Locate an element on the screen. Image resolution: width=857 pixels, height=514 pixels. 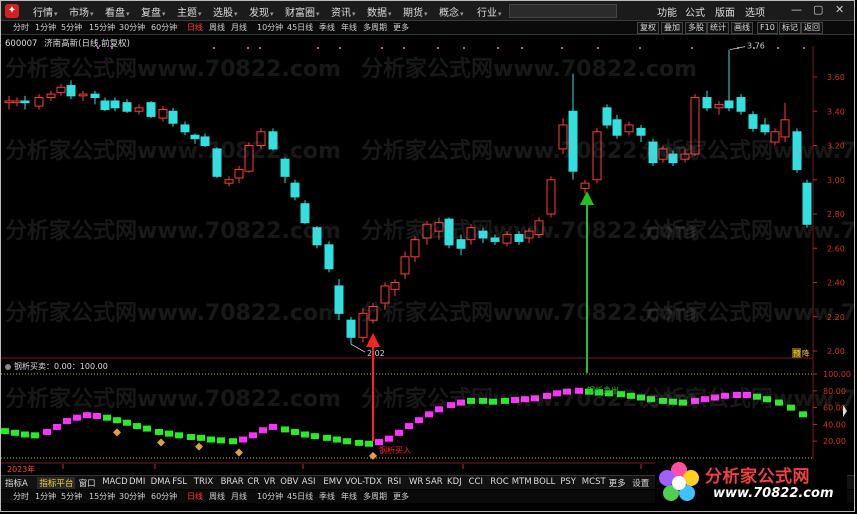
indicator-title: 钢析买卖：0.00：100.00 is located at coordinates (56, 366).